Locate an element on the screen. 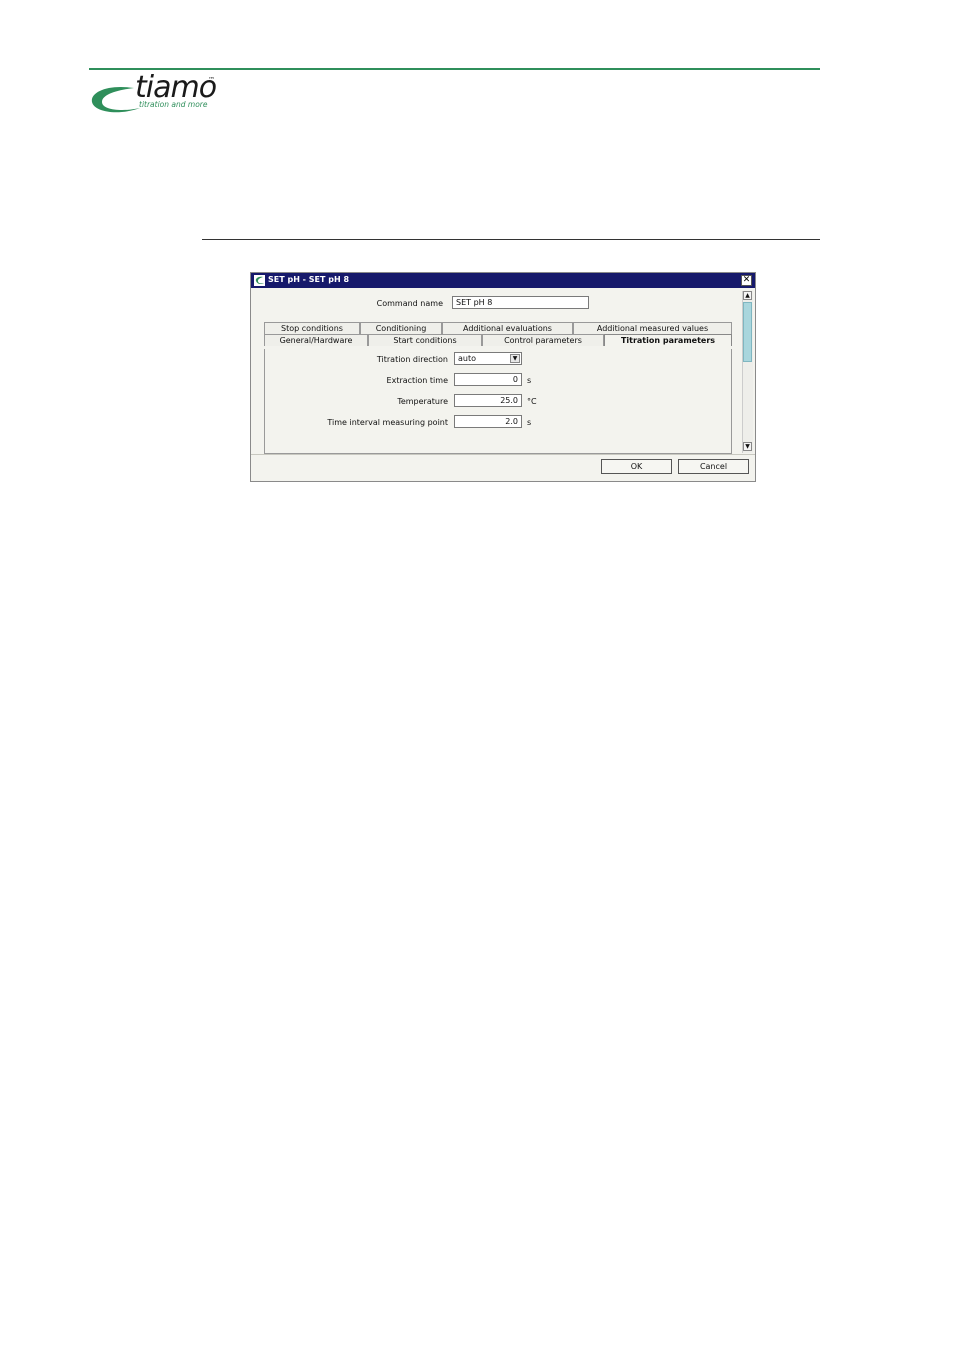  tab-general-hardware: General/Hardware is located at coordinates (316, 340).